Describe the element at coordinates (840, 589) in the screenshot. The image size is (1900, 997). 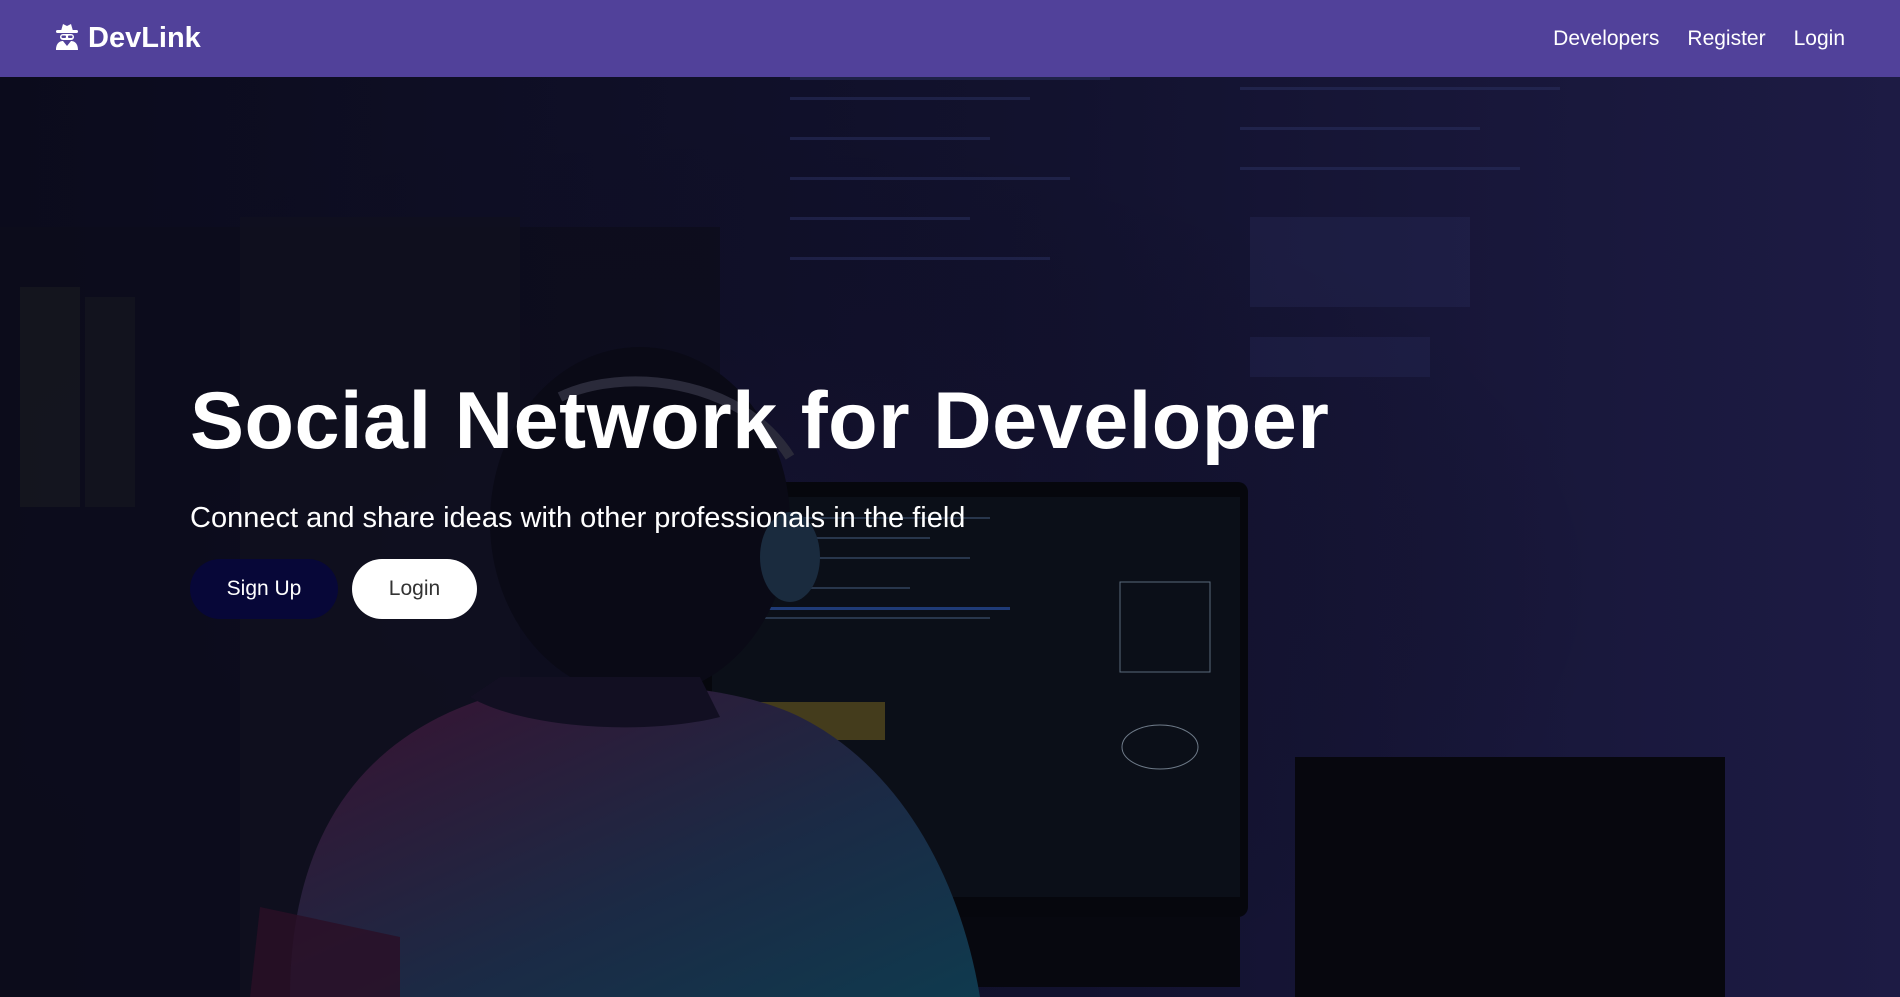
I see `hero-buttons: Sign Up Login` at that location.